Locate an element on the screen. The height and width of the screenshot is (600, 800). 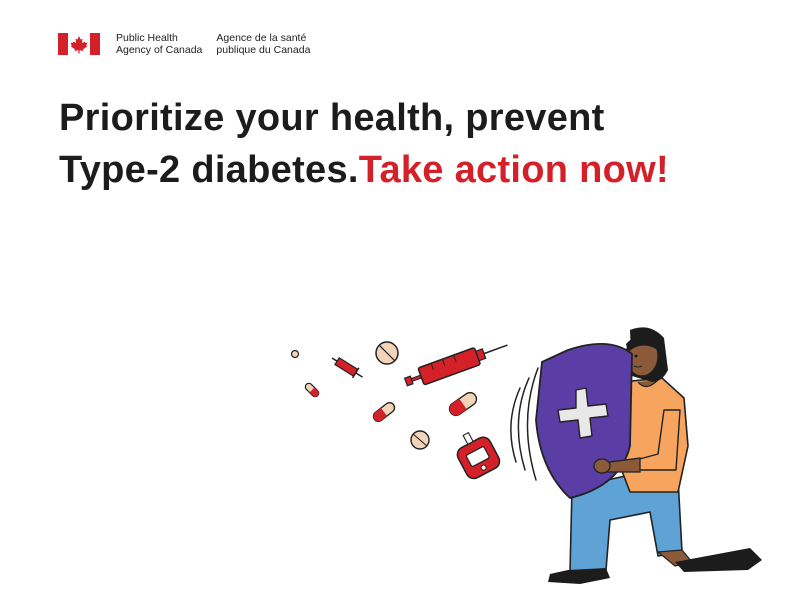
agency-name-english-line1: Public Health is located at coordinates (147, 38).